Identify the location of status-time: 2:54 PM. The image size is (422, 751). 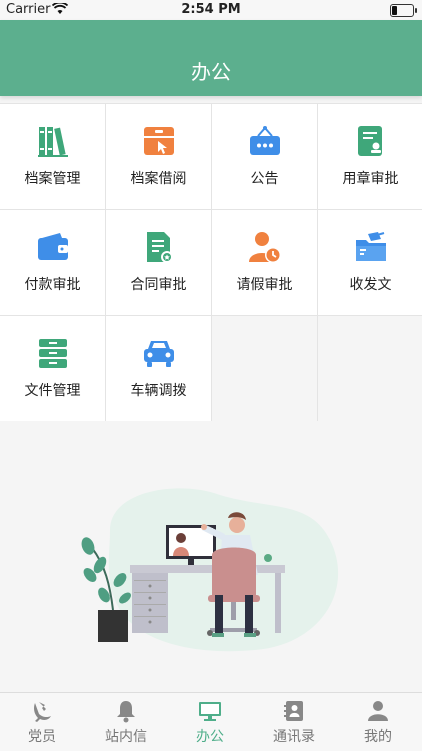
(211, 9).